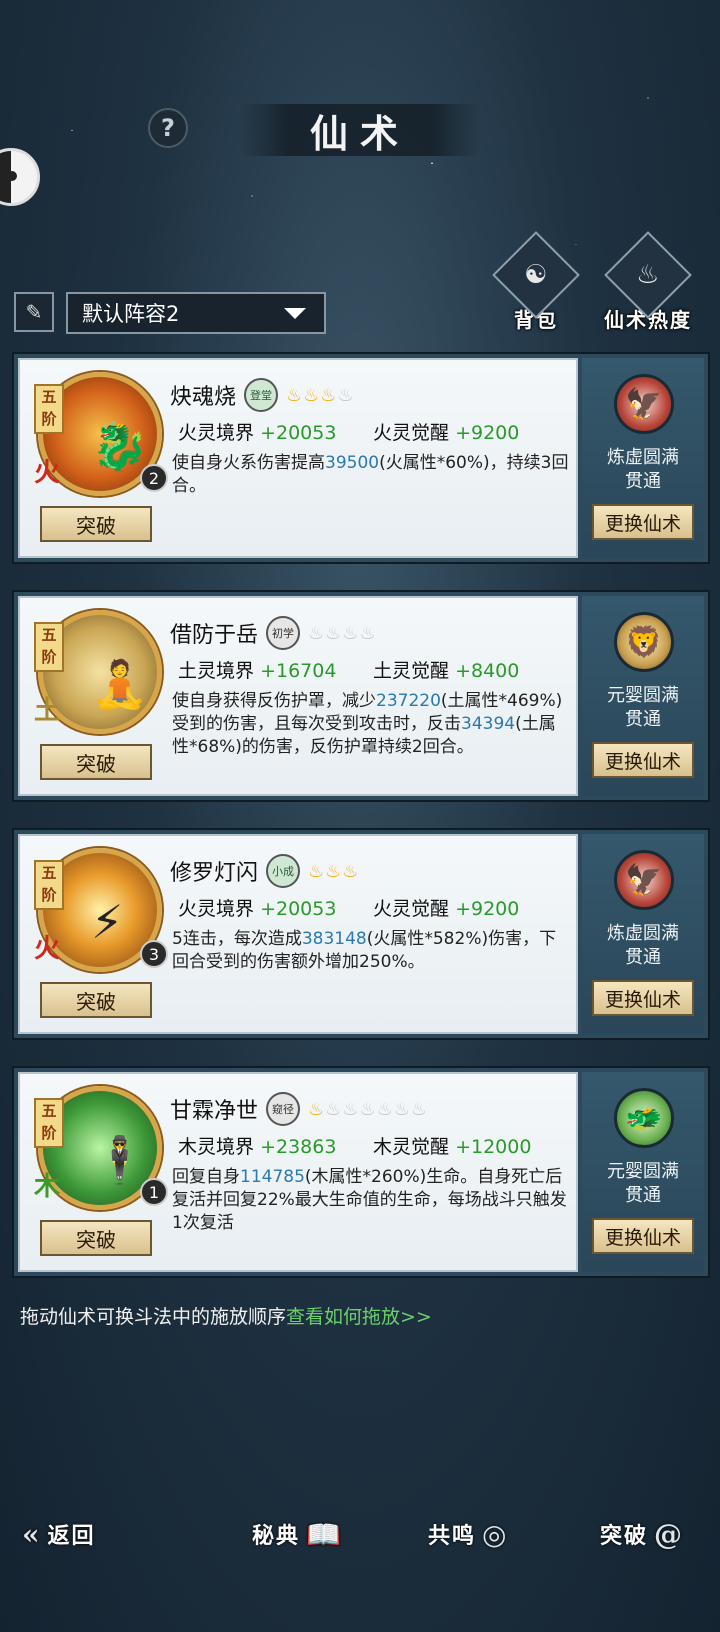 The image size is (720, 1632). What do you see at coordinates (107, 922) in the screenshot?
I see `blade-flash-icon: ⚡` at bounding box center [107, 922].